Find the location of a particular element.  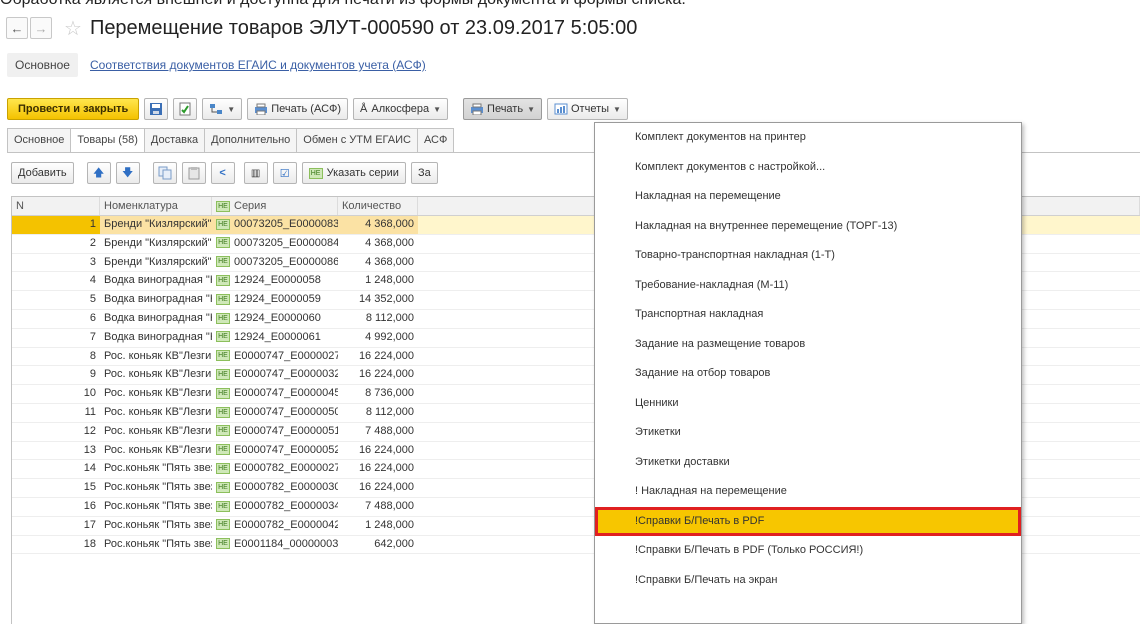

share-button: < is located at coordinates (222, 173).